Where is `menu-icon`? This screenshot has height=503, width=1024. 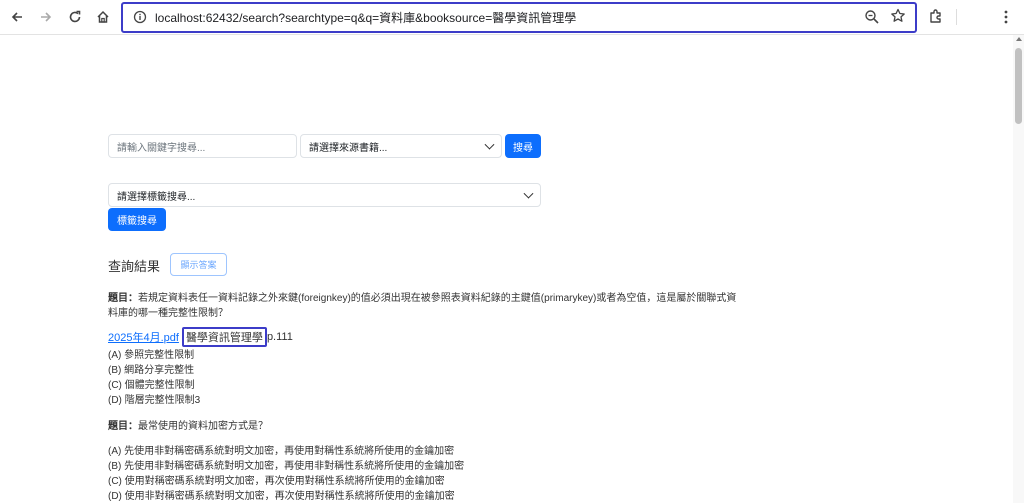 menu-icon is located at coordinates (1006, 17).